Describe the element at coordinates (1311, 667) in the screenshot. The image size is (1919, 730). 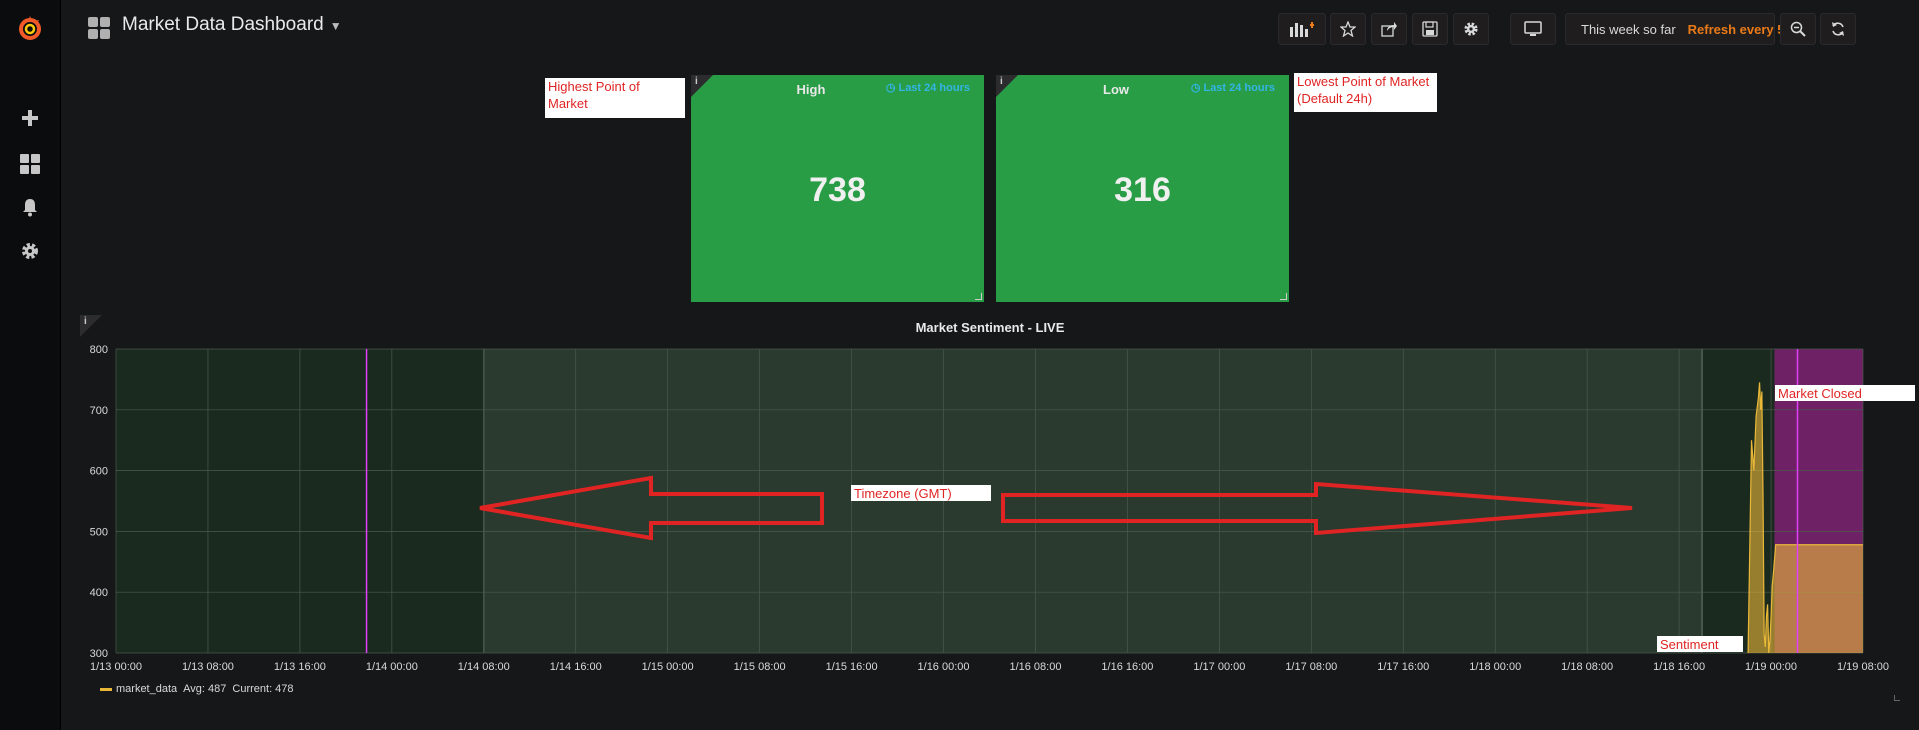
I see `x-tick-label-13: 1/17 08:00` at that location.